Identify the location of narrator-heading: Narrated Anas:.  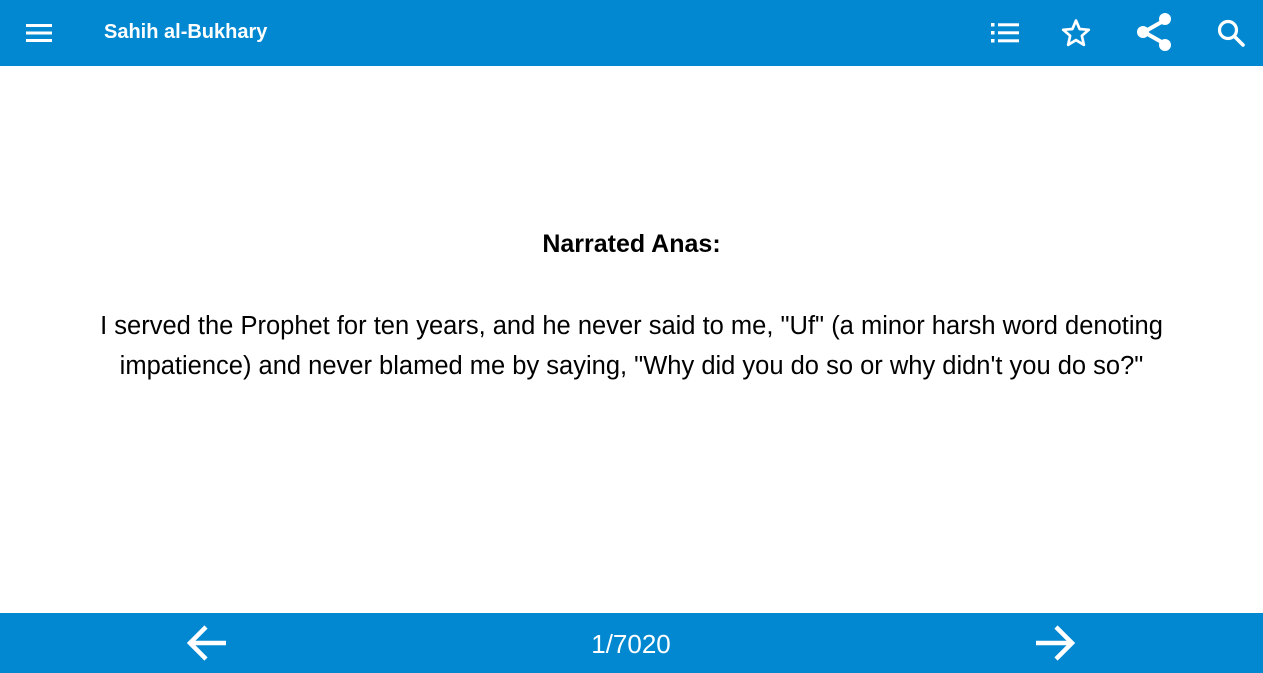
(631, 244).